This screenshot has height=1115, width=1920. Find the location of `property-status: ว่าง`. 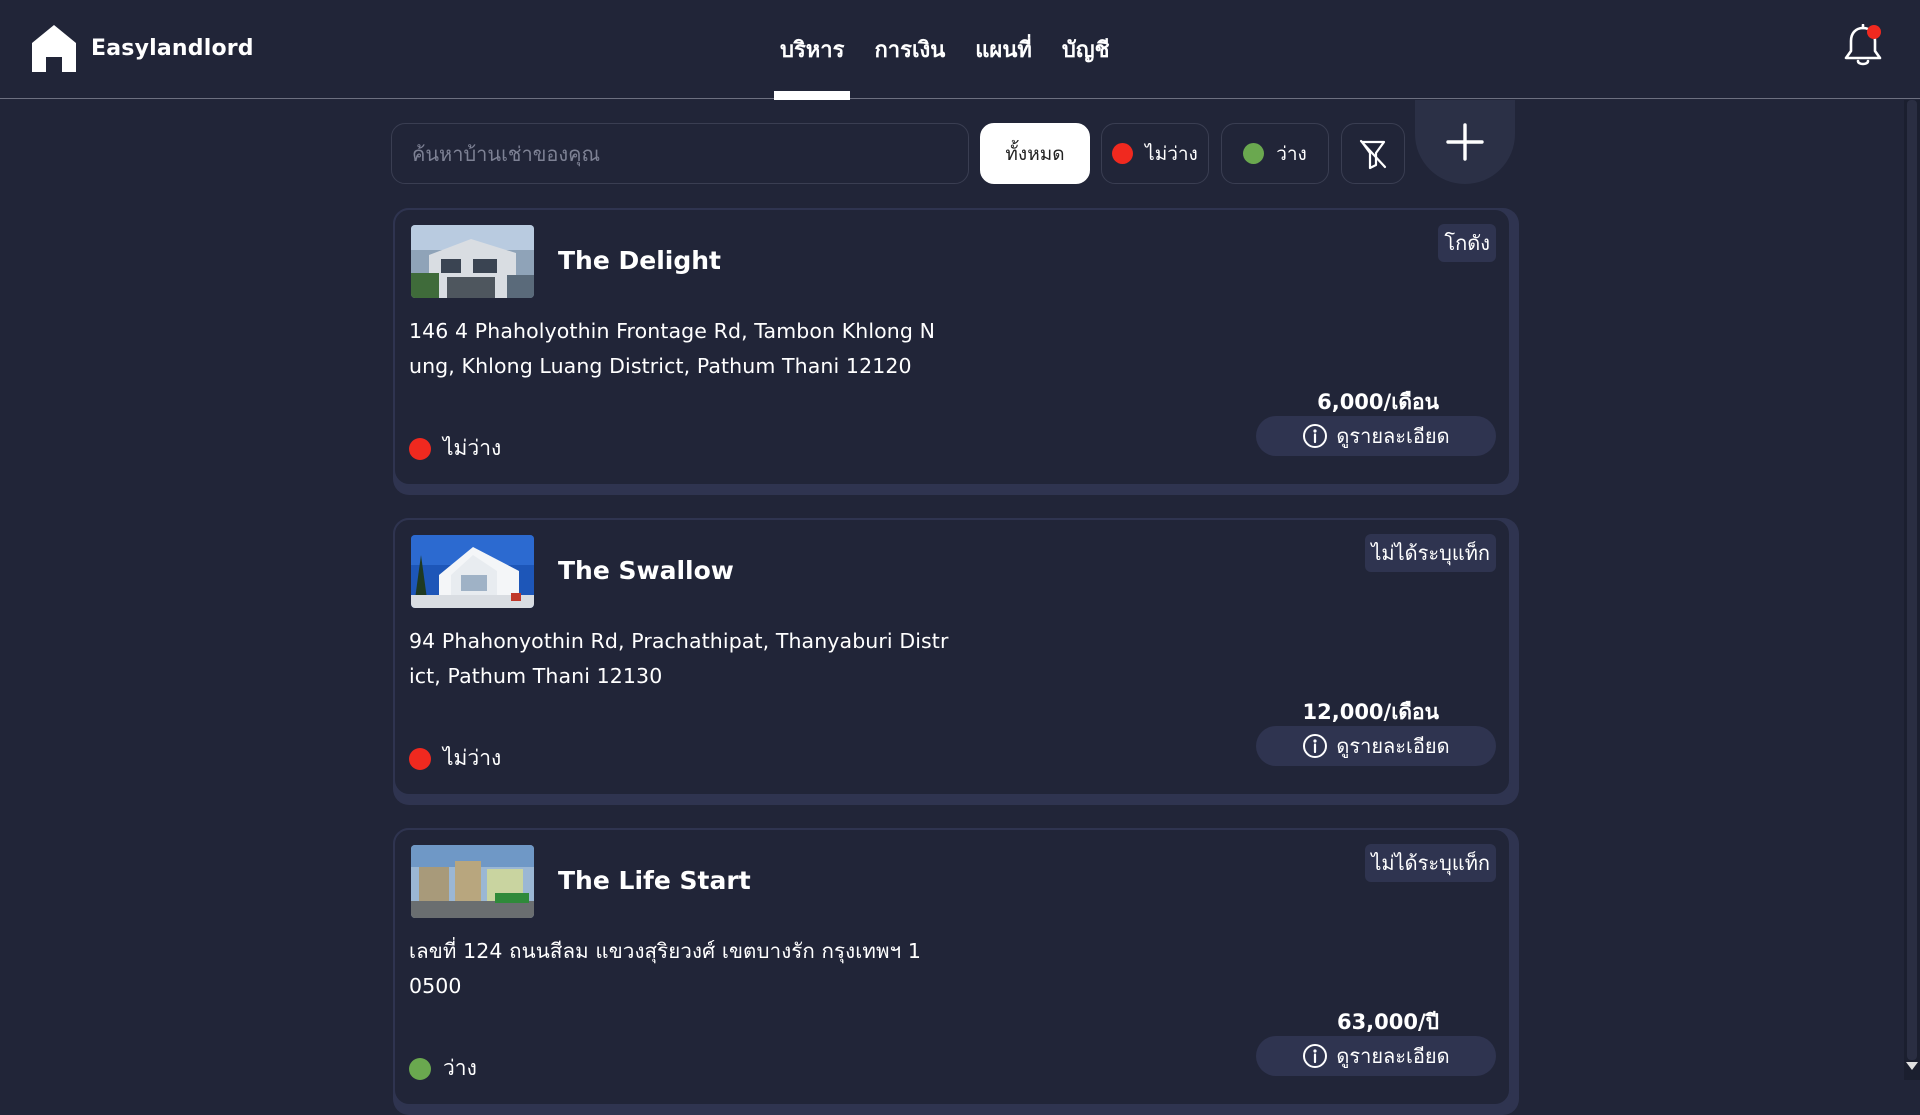

property-status: ว่าง is located at coordinates (443, 1068).